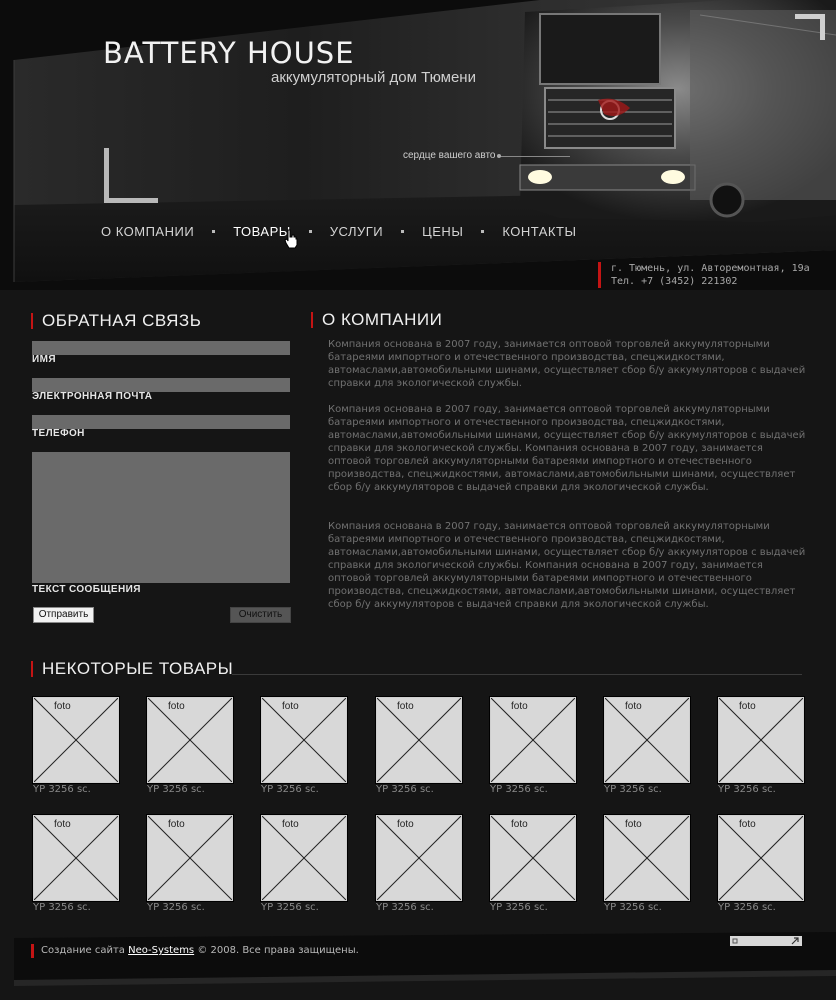 The width and height of the screenshot is (836, 1000). Describe the element at coordinates (766, 941) in the screenshot. I see `back-to-top-icon` at that location.